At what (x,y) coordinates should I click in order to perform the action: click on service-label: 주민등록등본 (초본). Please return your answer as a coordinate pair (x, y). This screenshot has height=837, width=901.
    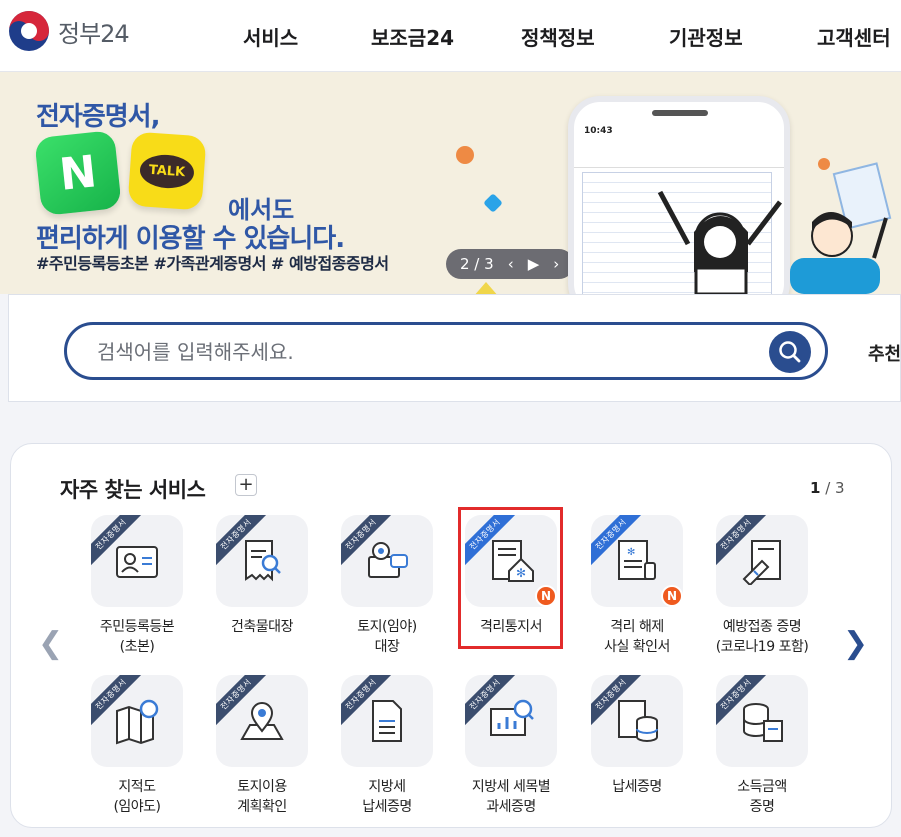
    Looking at the image, I should click on (137, 637).